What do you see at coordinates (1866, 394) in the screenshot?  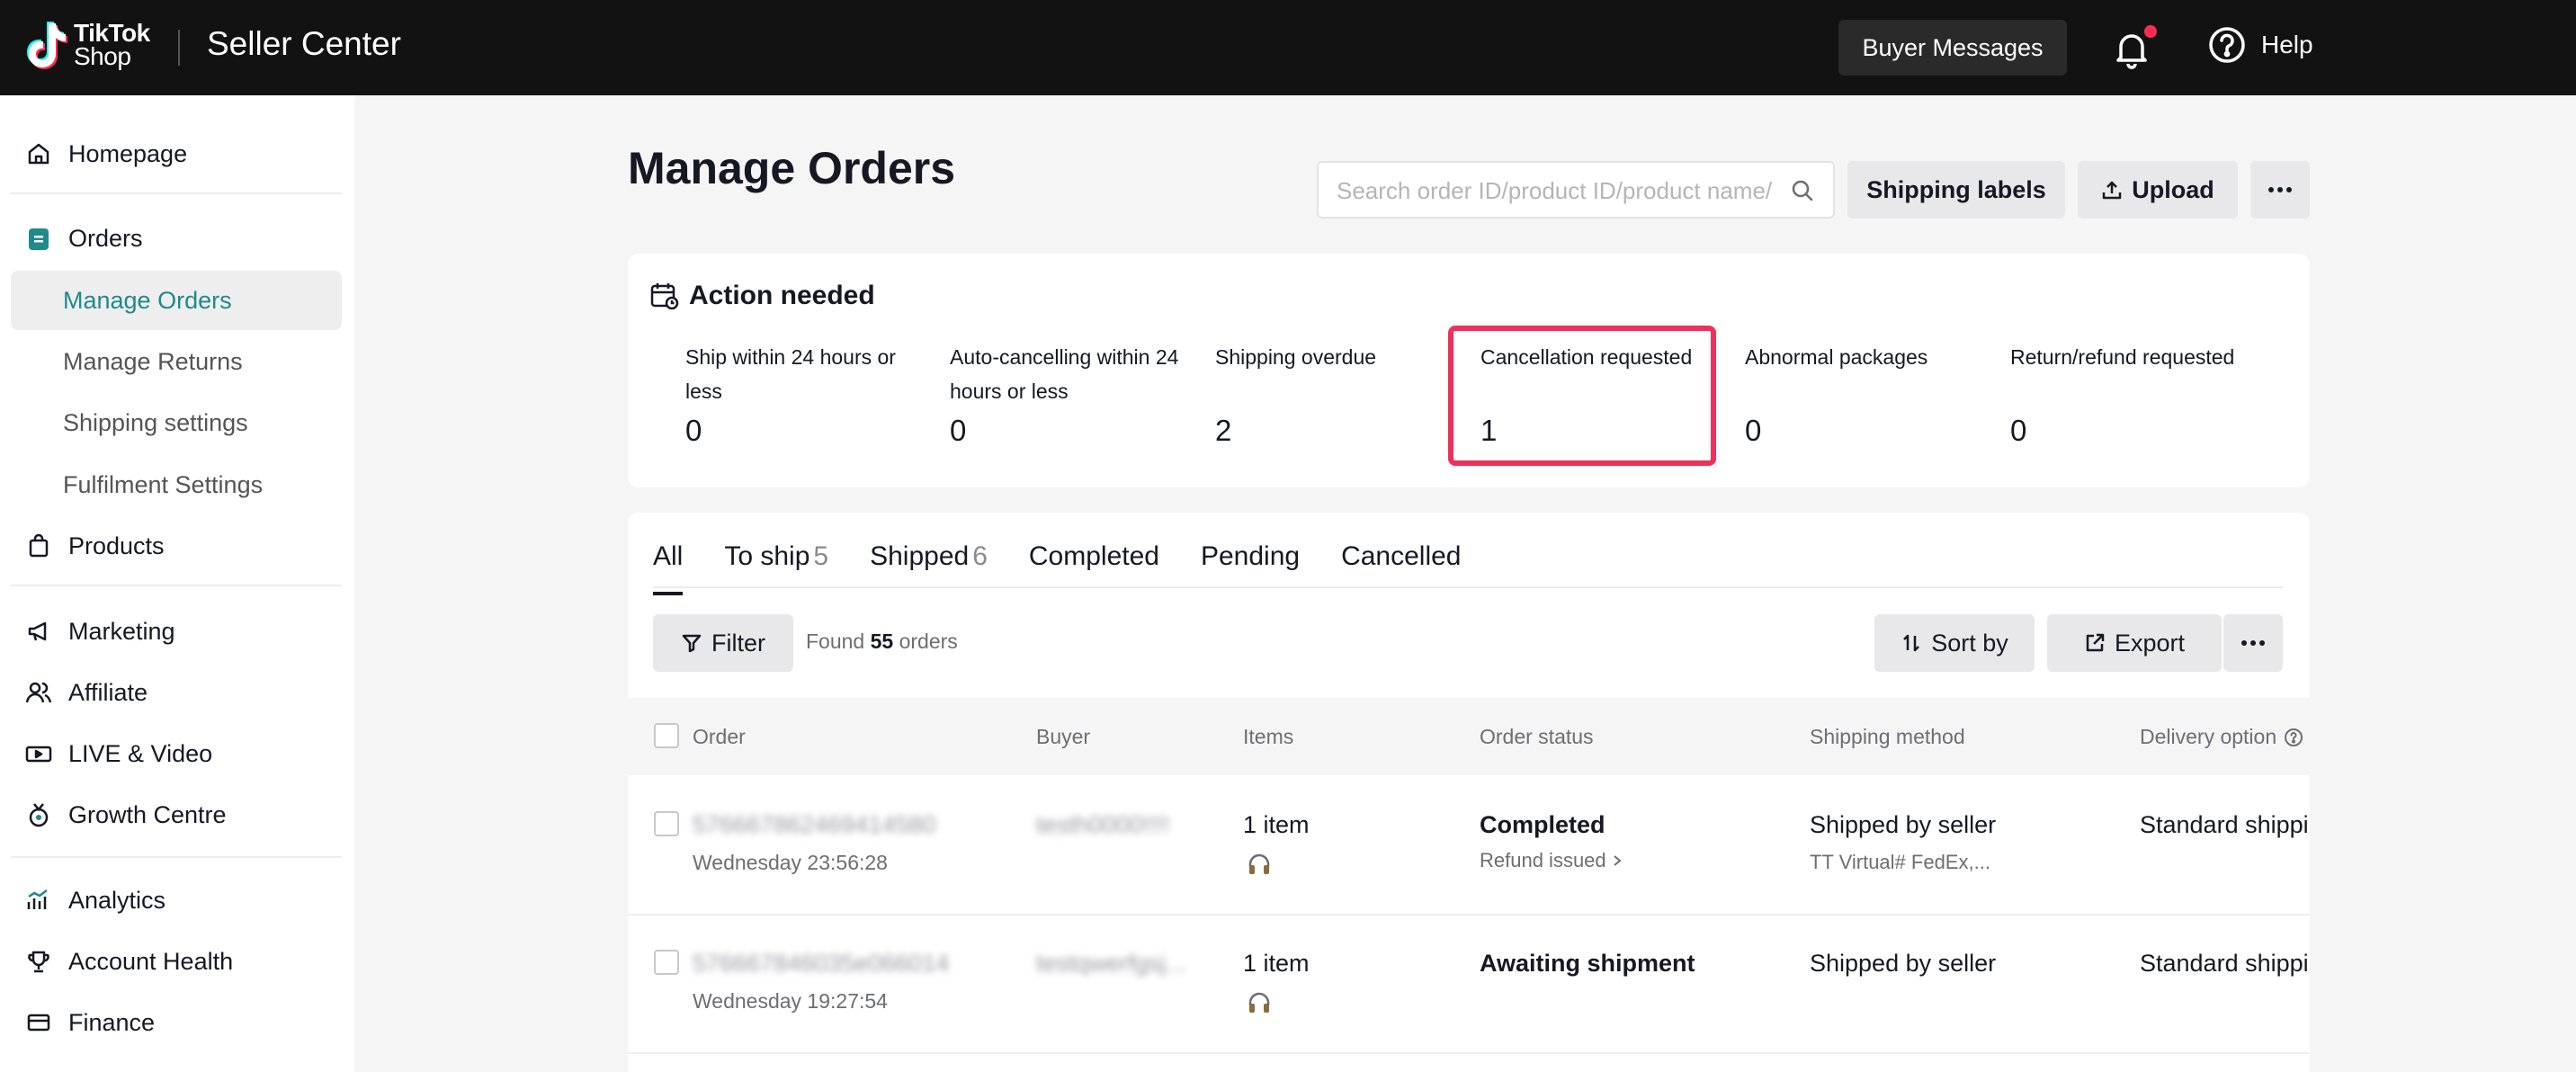 I see `metric-abnormal-packages: Abnormal packages 0` at bounding box center [1866, 394].